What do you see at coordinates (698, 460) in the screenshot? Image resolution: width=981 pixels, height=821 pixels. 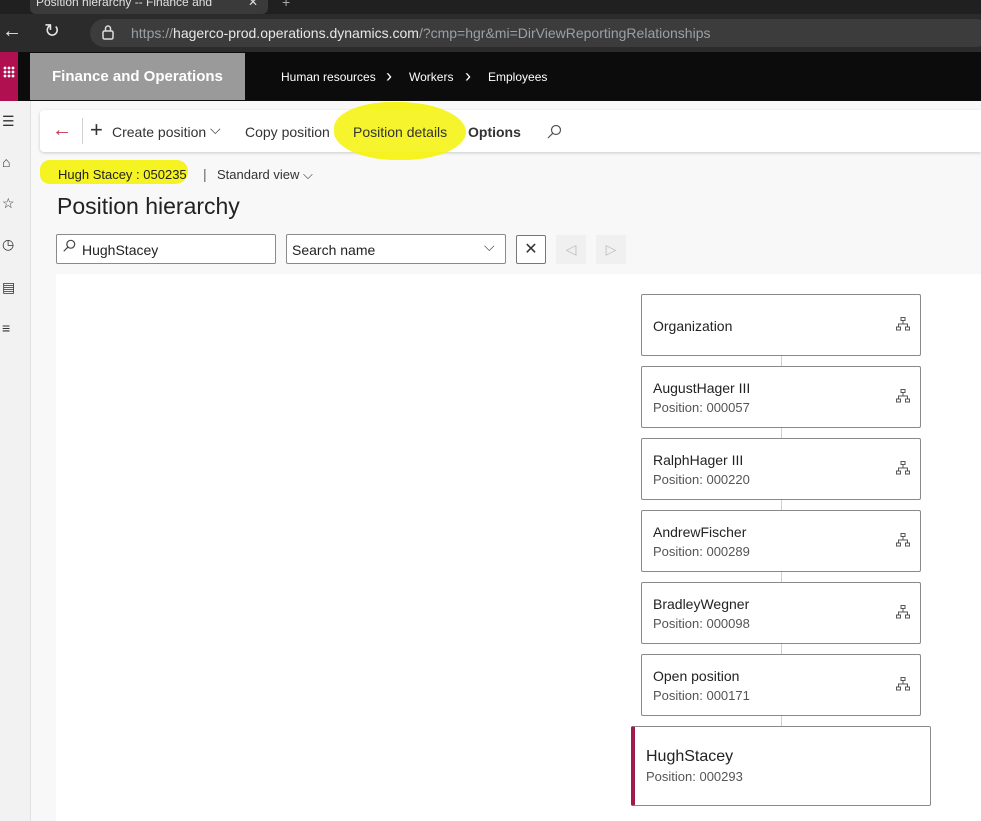 I see `node-name: RalphHager III` at bounding box center [698, 460].